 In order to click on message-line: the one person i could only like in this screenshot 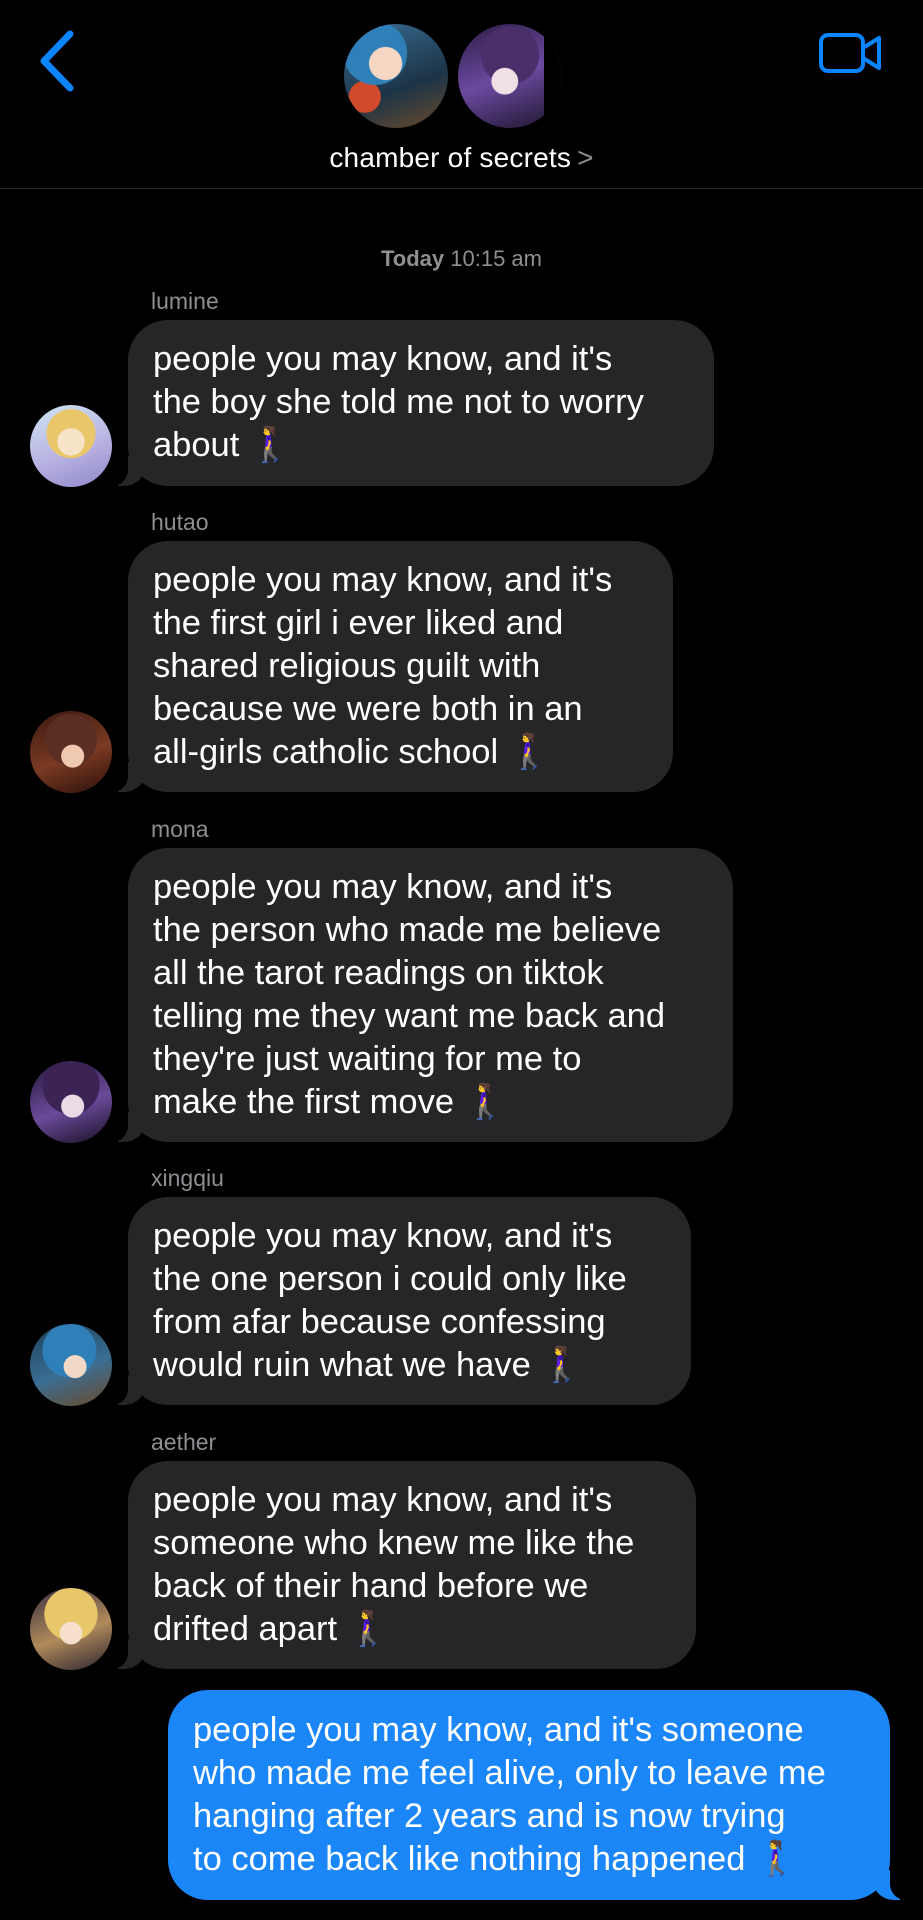, I will do `click(390, 1279)`.